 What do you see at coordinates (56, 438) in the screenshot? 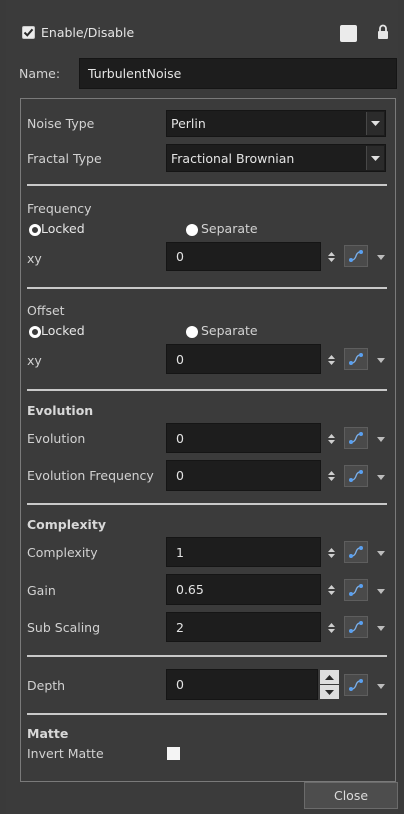
I see `evolution-label: Evolution` at bounding box center [56, 438].